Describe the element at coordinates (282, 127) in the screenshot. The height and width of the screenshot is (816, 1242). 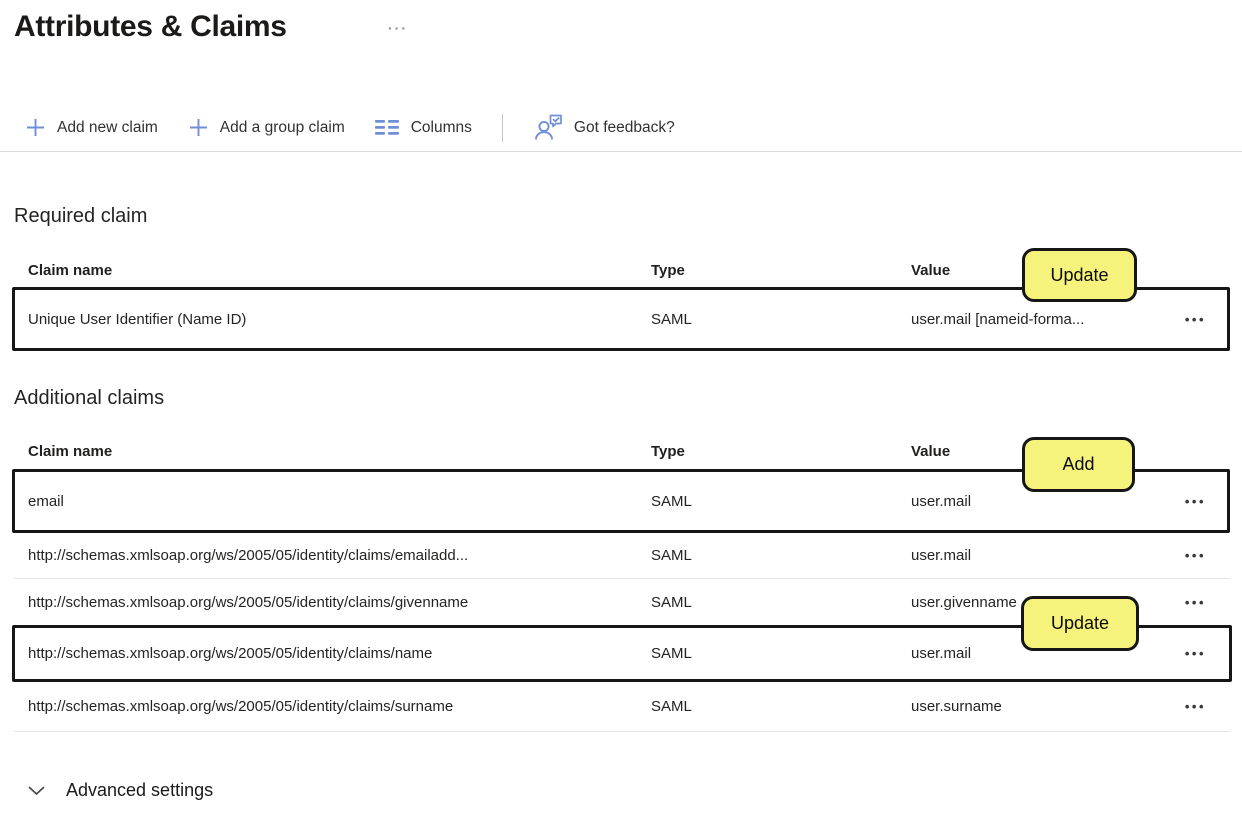
I see `add-group-claim-label: Add a group claim` at that location.